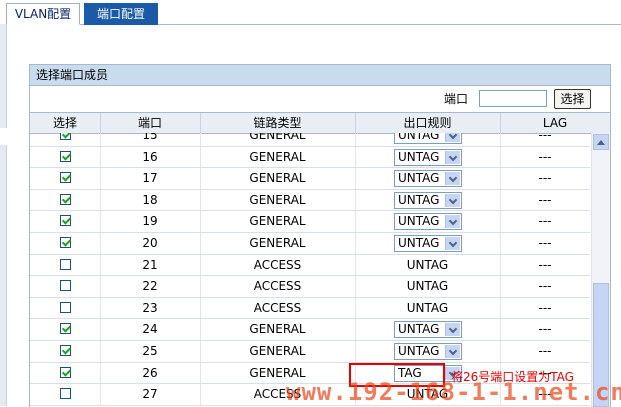 This screenshot has height=407, width=621. Describe the element at coordinates (601, 142) in the screenshot. I see `scroll-up-arrow-icon` at that location.